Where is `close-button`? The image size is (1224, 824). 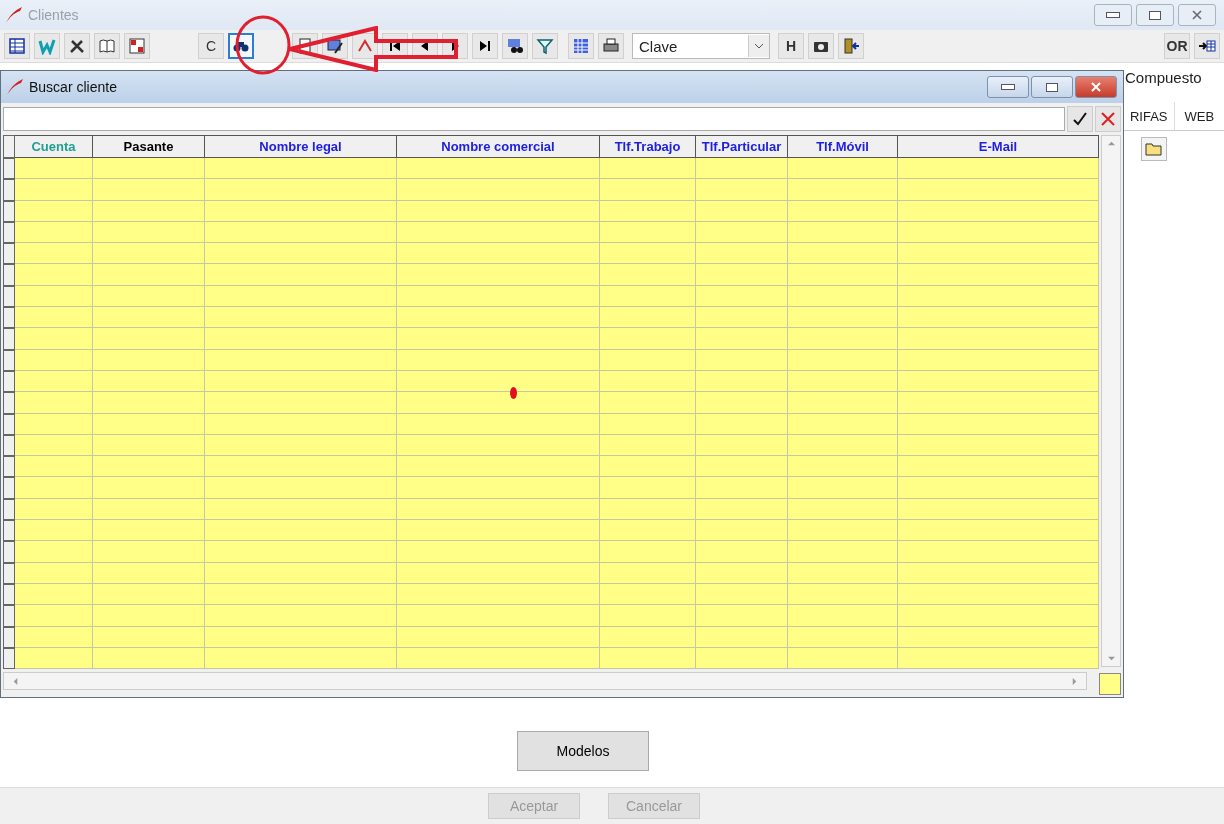 close-button is located at coordinates (1096, 87).